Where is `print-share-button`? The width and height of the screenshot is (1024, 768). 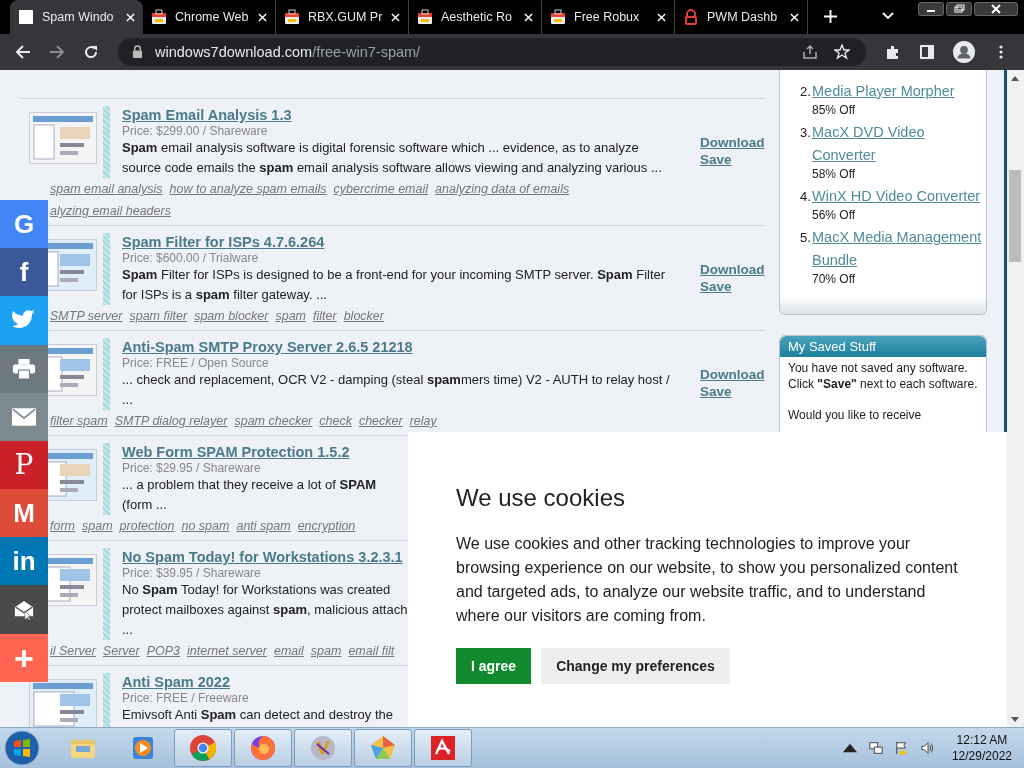
print-share-button is located at coordinates (24, 368).